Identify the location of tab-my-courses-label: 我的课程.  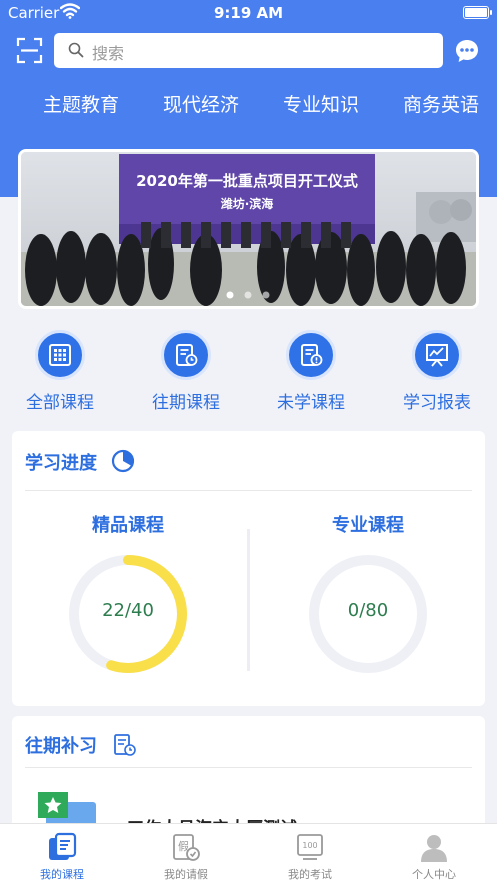
(62, 874).